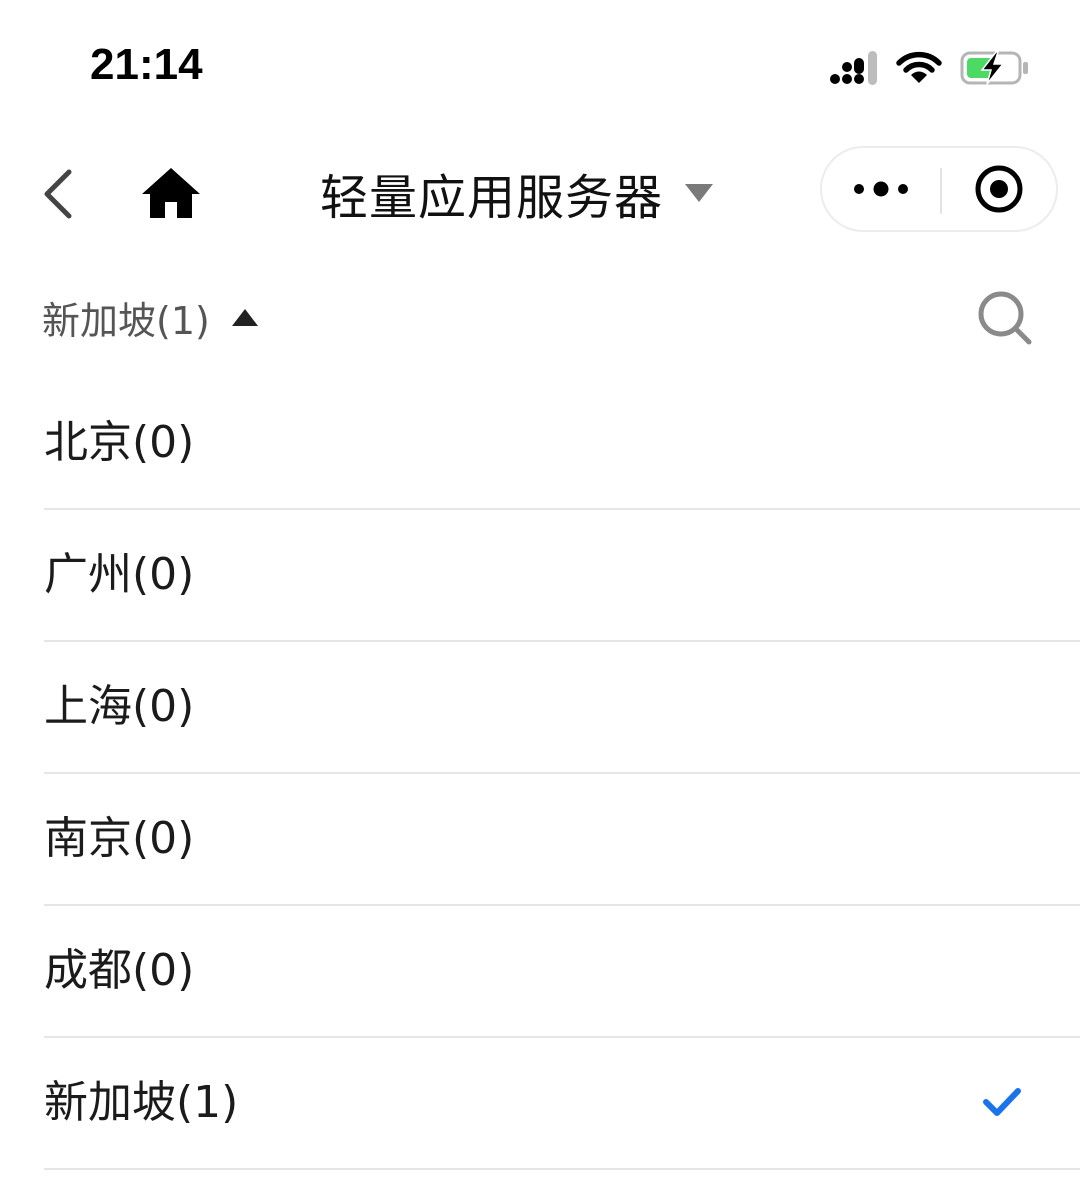 This screenshot has height=1189, width=1080. Describe the element at coordinates (699, 193) in the screenshot. I see `caret-down-icon` at that location.